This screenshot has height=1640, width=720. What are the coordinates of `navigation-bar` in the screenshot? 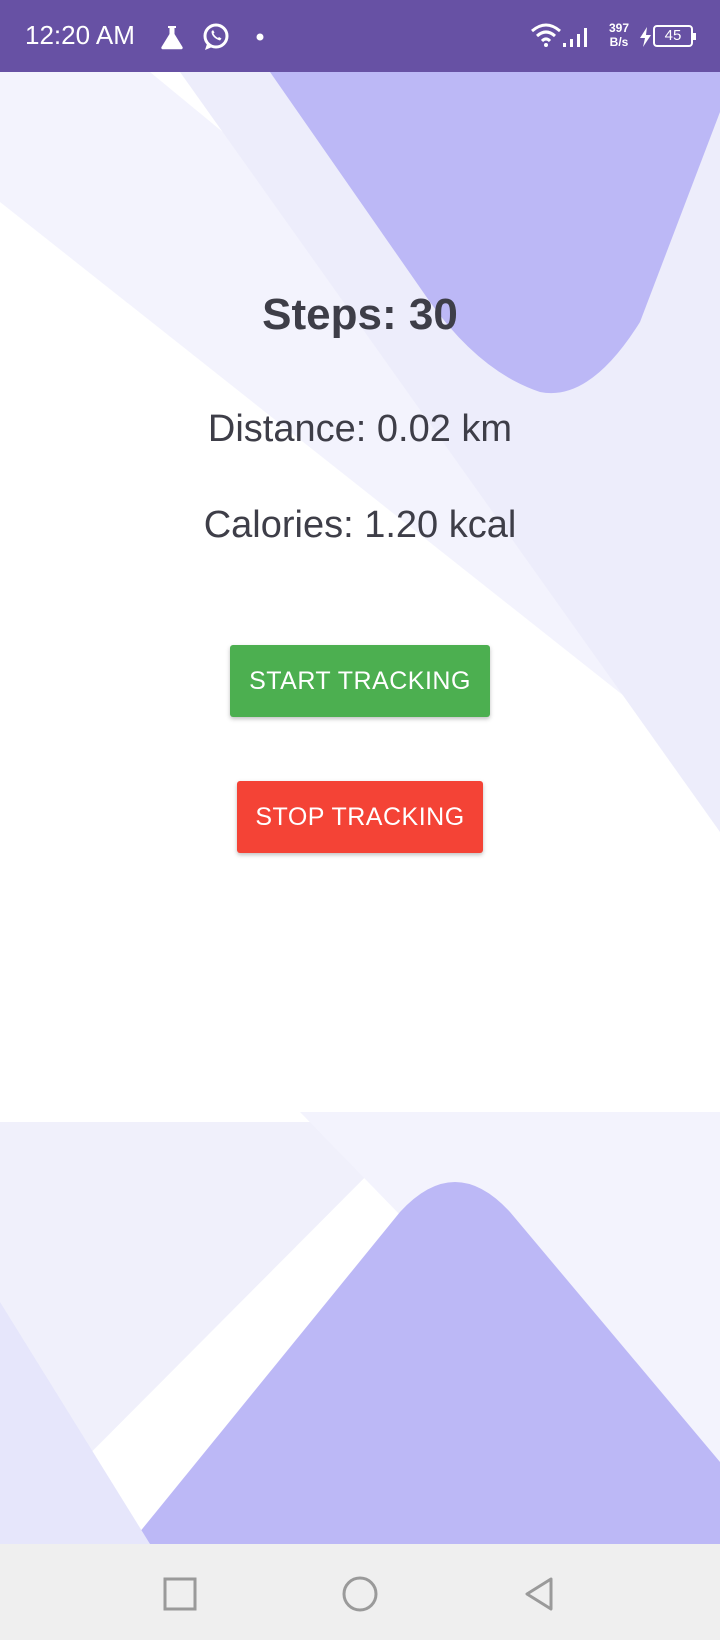 It's located at (360, 1592).